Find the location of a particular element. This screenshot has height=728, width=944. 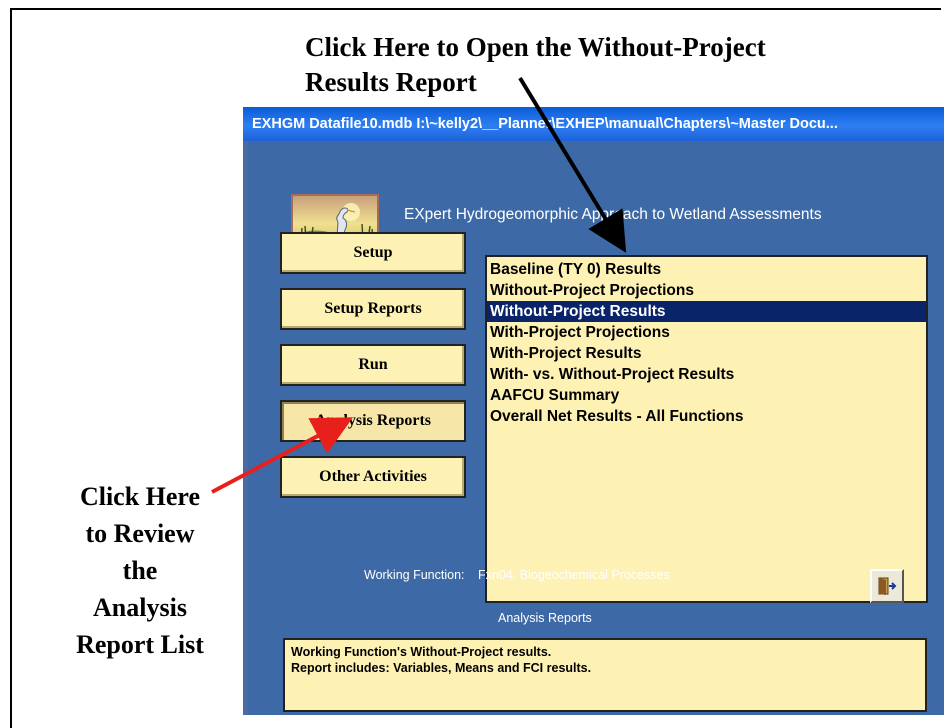

left-callout-line5: Report List is located at coordinates (140, 644).